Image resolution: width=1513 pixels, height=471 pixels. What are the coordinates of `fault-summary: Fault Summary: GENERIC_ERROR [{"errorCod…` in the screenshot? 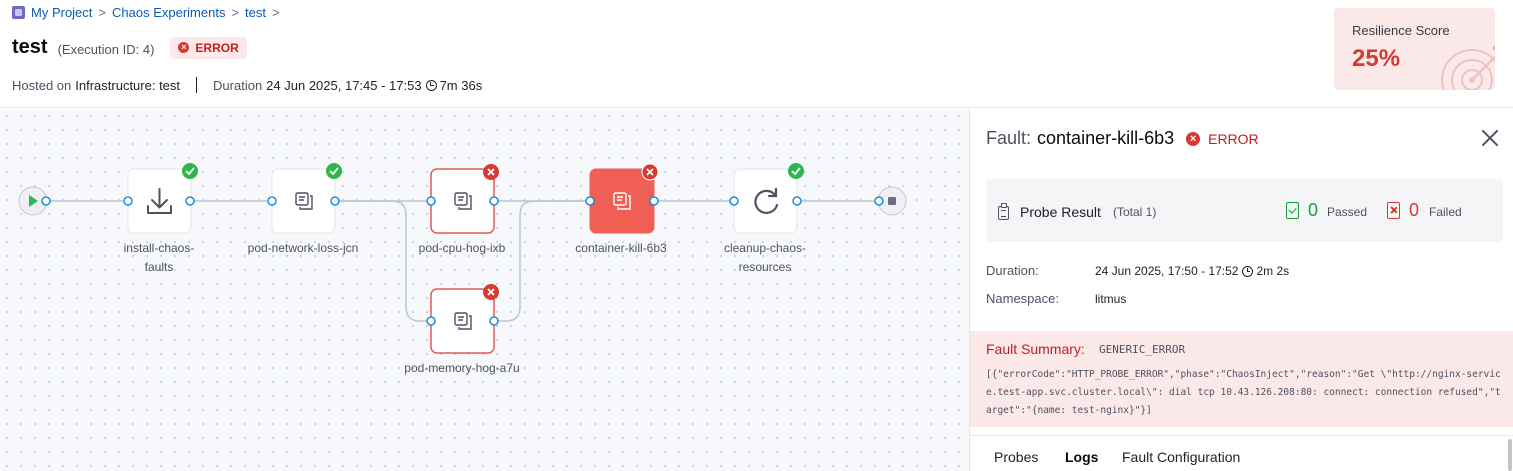 It's located at (1241, 379).